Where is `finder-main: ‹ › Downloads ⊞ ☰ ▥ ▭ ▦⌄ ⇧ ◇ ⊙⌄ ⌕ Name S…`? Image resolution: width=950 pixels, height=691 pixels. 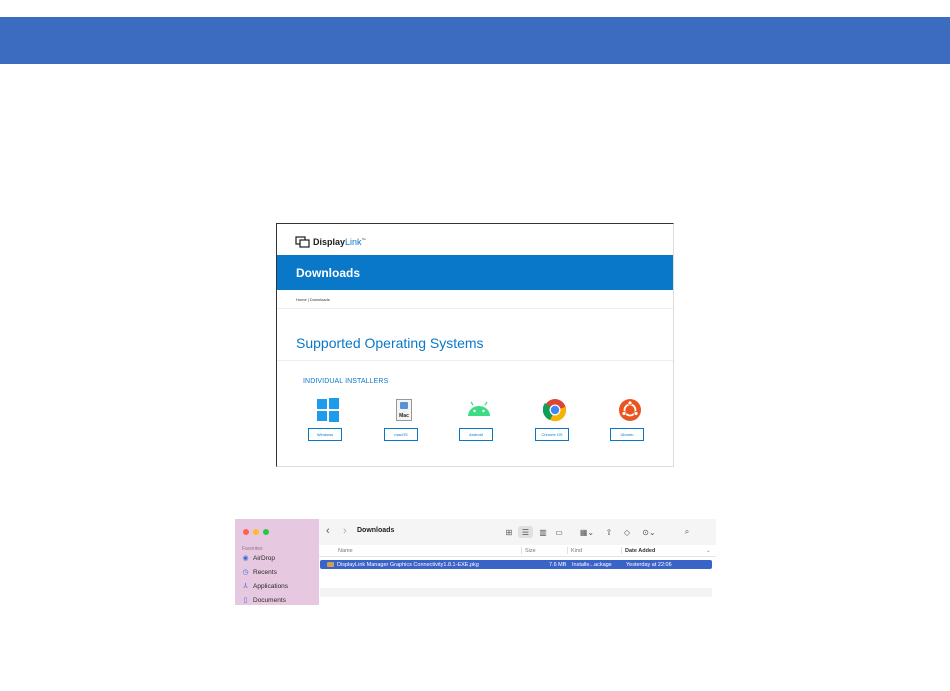 finder-main: ‹ › Downloads ⊞ ☰ ▥ ▭ ▦⌄ ⇧ ◇ ⊙⌄ ⌕ Name S… is located at coordinates (517, 562).